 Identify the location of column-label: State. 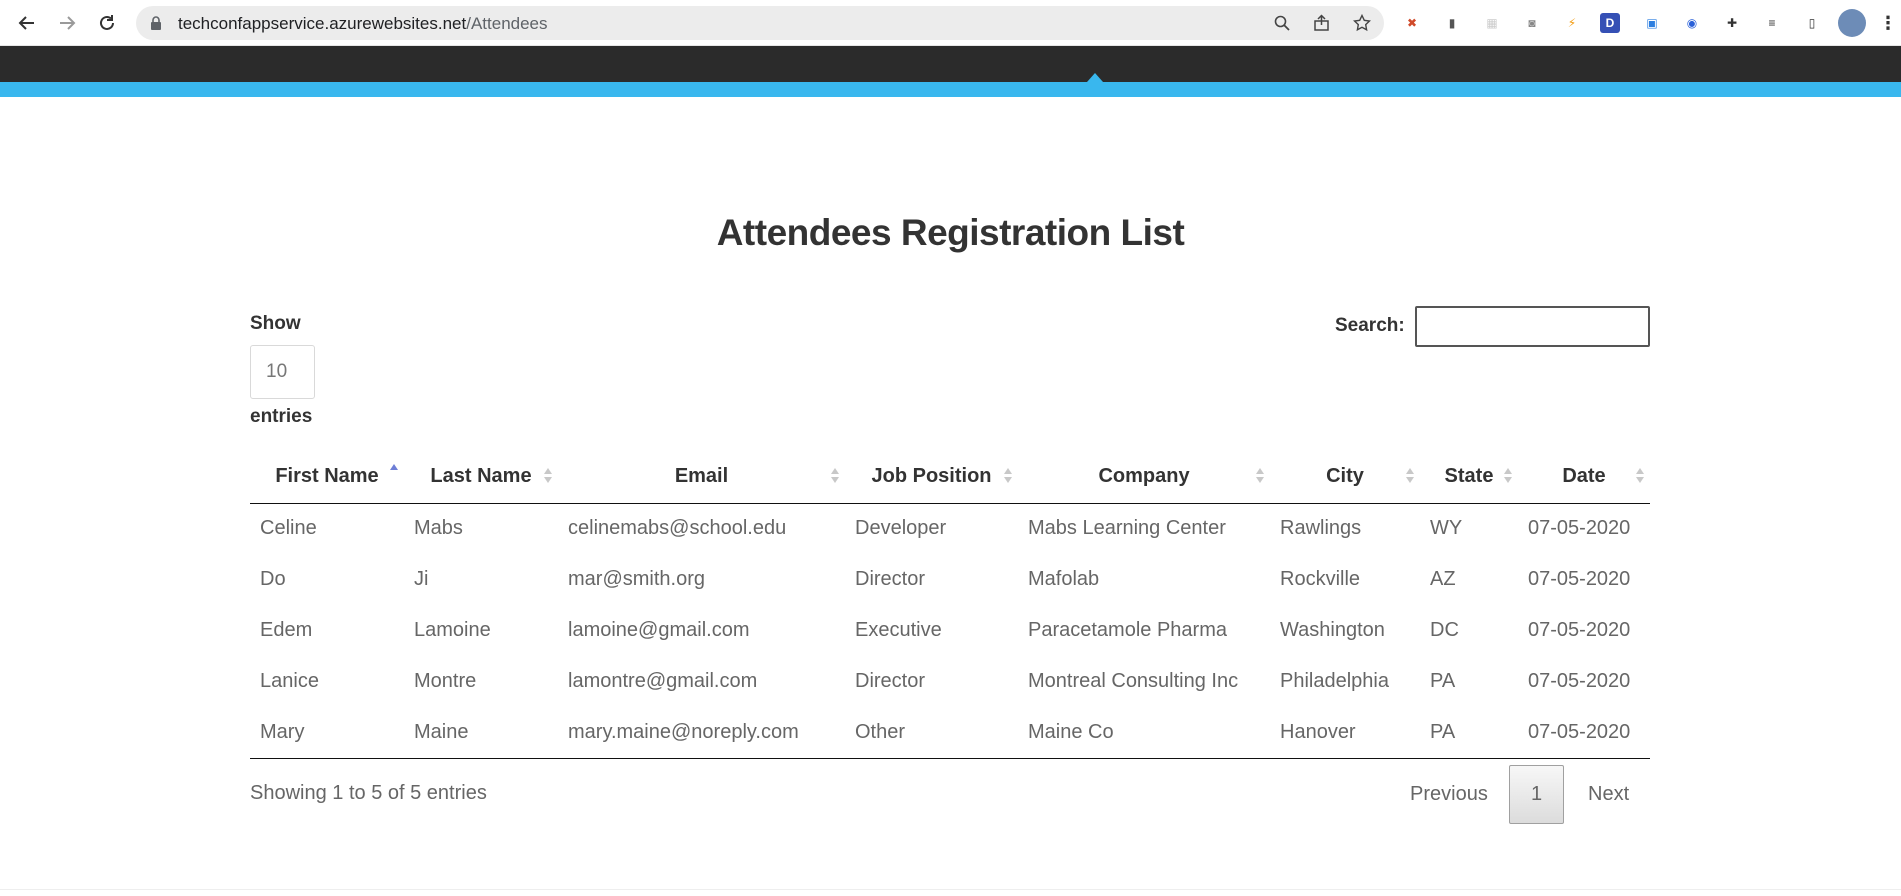
(1469, 476).